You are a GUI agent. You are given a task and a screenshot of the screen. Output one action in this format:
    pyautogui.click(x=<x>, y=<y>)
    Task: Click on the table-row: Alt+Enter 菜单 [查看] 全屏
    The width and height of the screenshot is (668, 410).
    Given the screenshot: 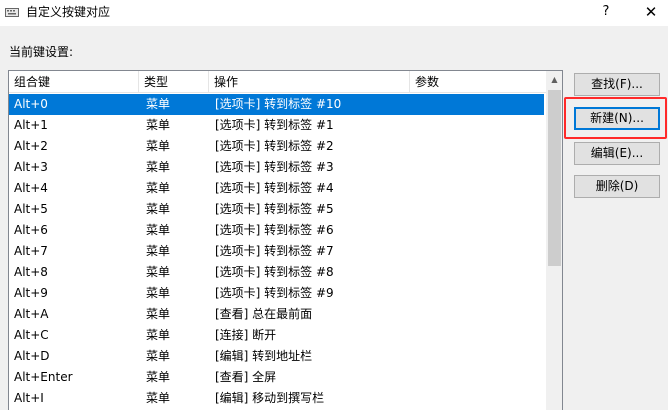 What is the action you would take?
    pyautogui.click(x=276, y=377)
    